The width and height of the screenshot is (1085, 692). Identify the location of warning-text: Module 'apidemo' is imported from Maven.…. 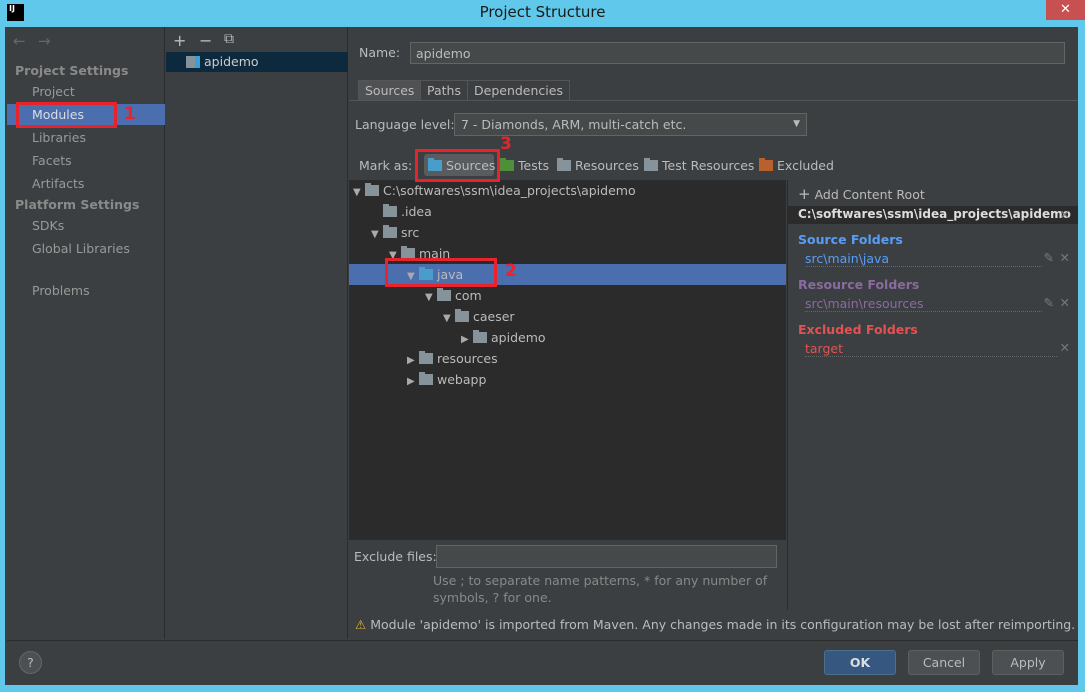
(723, 624).